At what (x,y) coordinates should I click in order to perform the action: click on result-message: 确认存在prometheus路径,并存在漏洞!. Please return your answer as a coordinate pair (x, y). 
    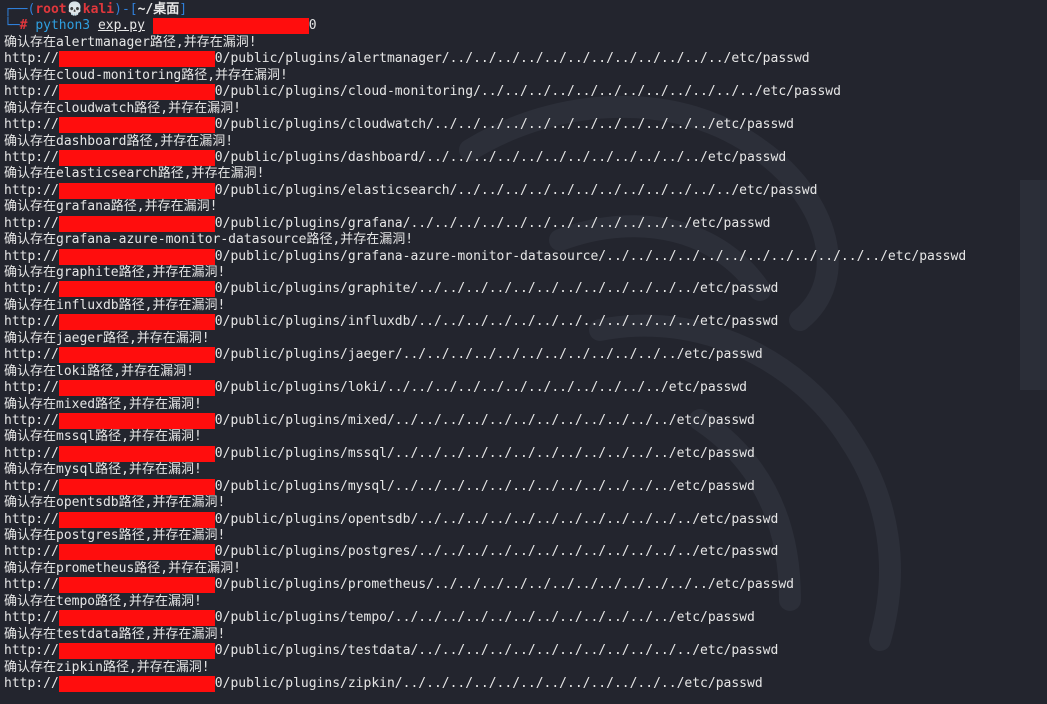
    Looking at the image, I should click on (122, 568).